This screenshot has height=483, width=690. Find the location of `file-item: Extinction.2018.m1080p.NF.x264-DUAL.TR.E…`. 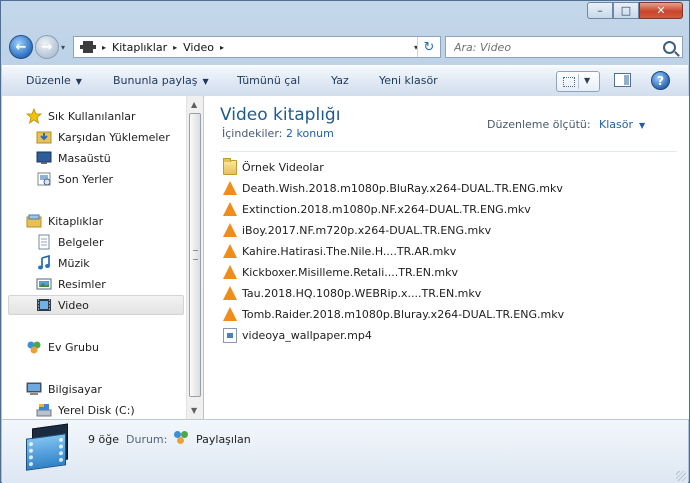

file-item: Extinction.2018.m1080p.NF.x264-DUAL.TR.E… is located at coordinates (377, 209).